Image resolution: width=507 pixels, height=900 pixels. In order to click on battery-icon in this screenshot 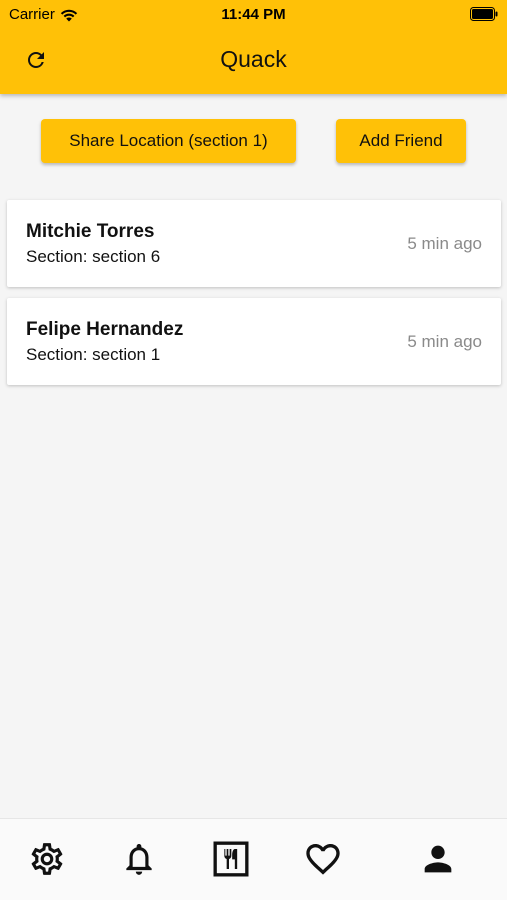, I will do `click(484, 14)`.